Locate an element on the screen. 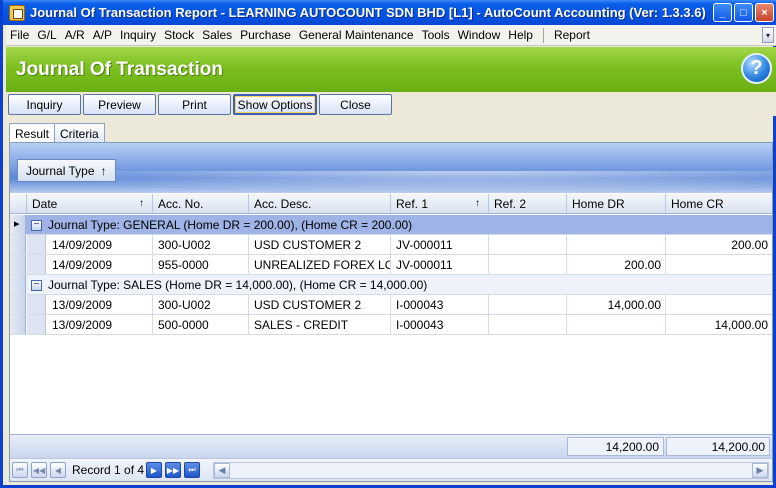 The height and width of the screenshot is (488, 776). cell-acc-desc: SALES - CREDIT is located at coordinates (320, 324).